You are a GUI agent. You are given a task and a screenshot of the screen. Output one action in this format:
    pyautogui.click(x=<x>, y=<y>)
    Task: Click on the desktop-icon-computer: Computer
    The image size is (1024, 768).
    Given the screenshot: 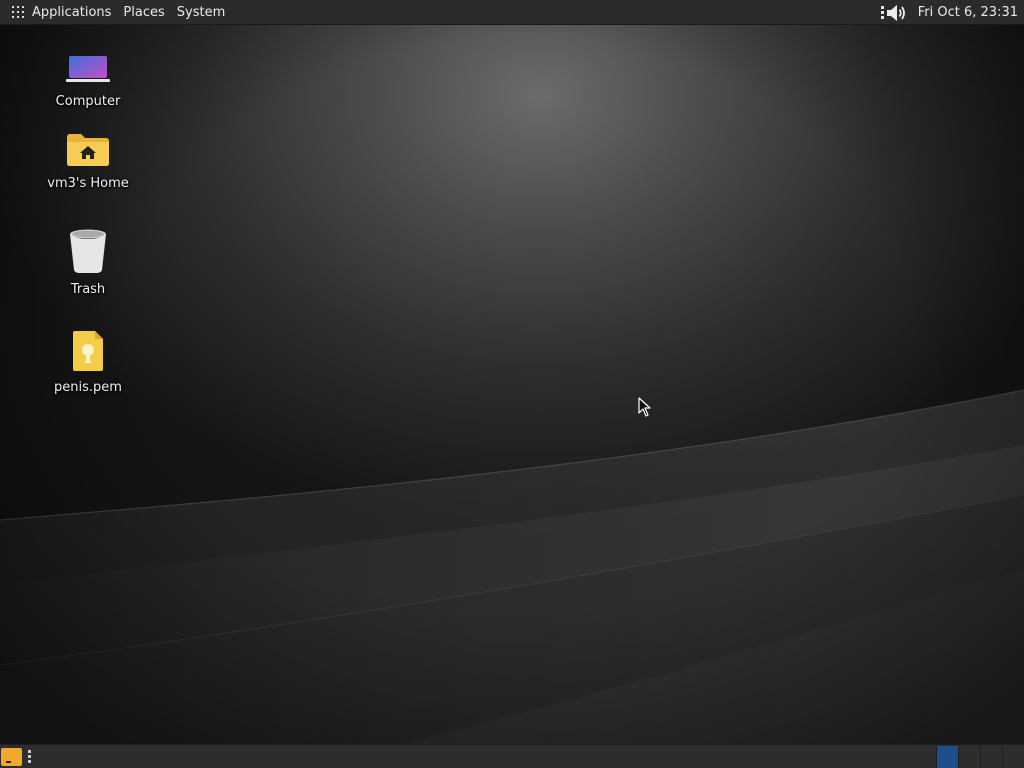 What is the action you would take?
    pyautogui.click(x=88, y=80)
    